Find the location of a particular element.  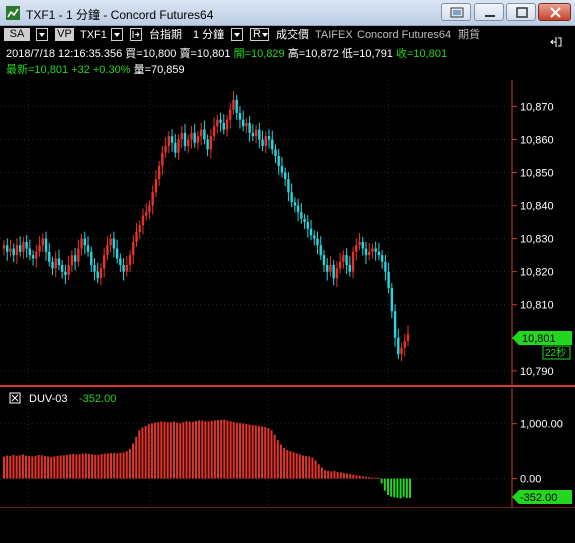

indicator-header: DUV-03 -352.00 is located at coordinates (62, 398).